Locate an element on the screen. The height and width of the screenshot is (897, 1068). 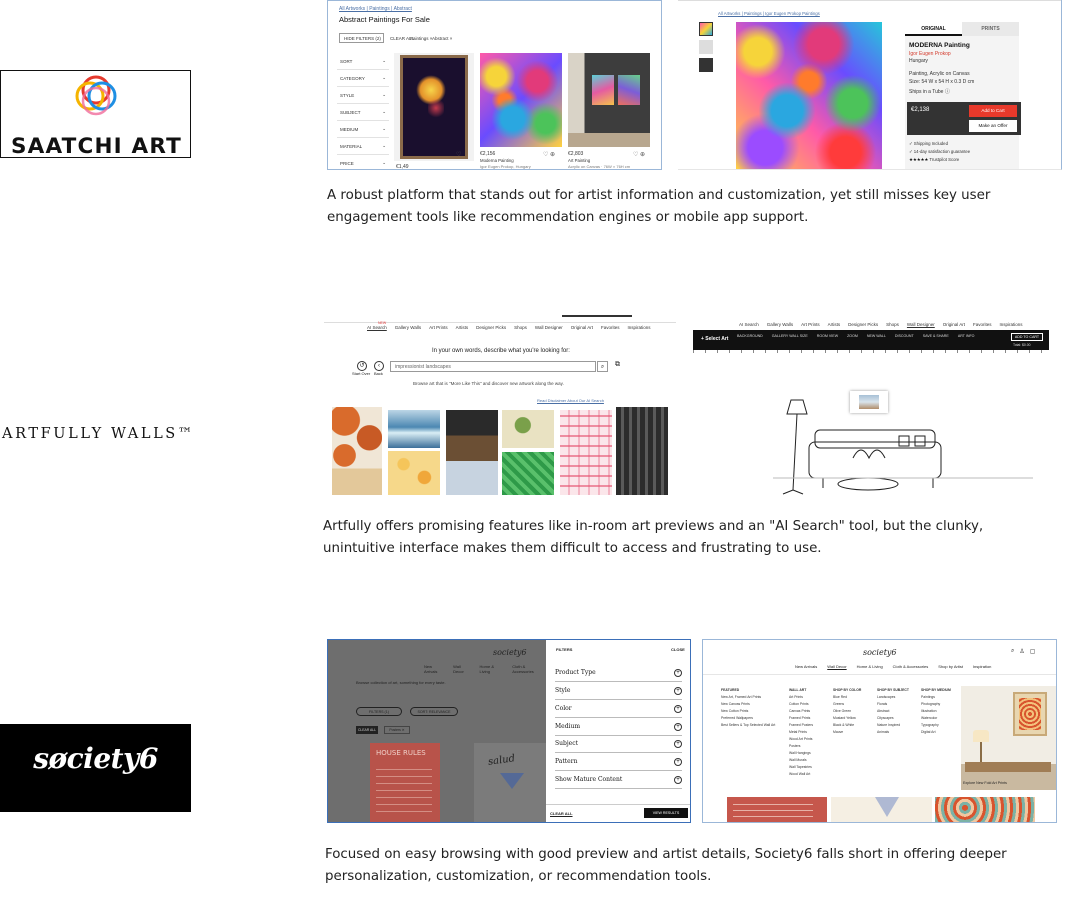
menu-link: Art Prints is located at coordinates (801, 697).